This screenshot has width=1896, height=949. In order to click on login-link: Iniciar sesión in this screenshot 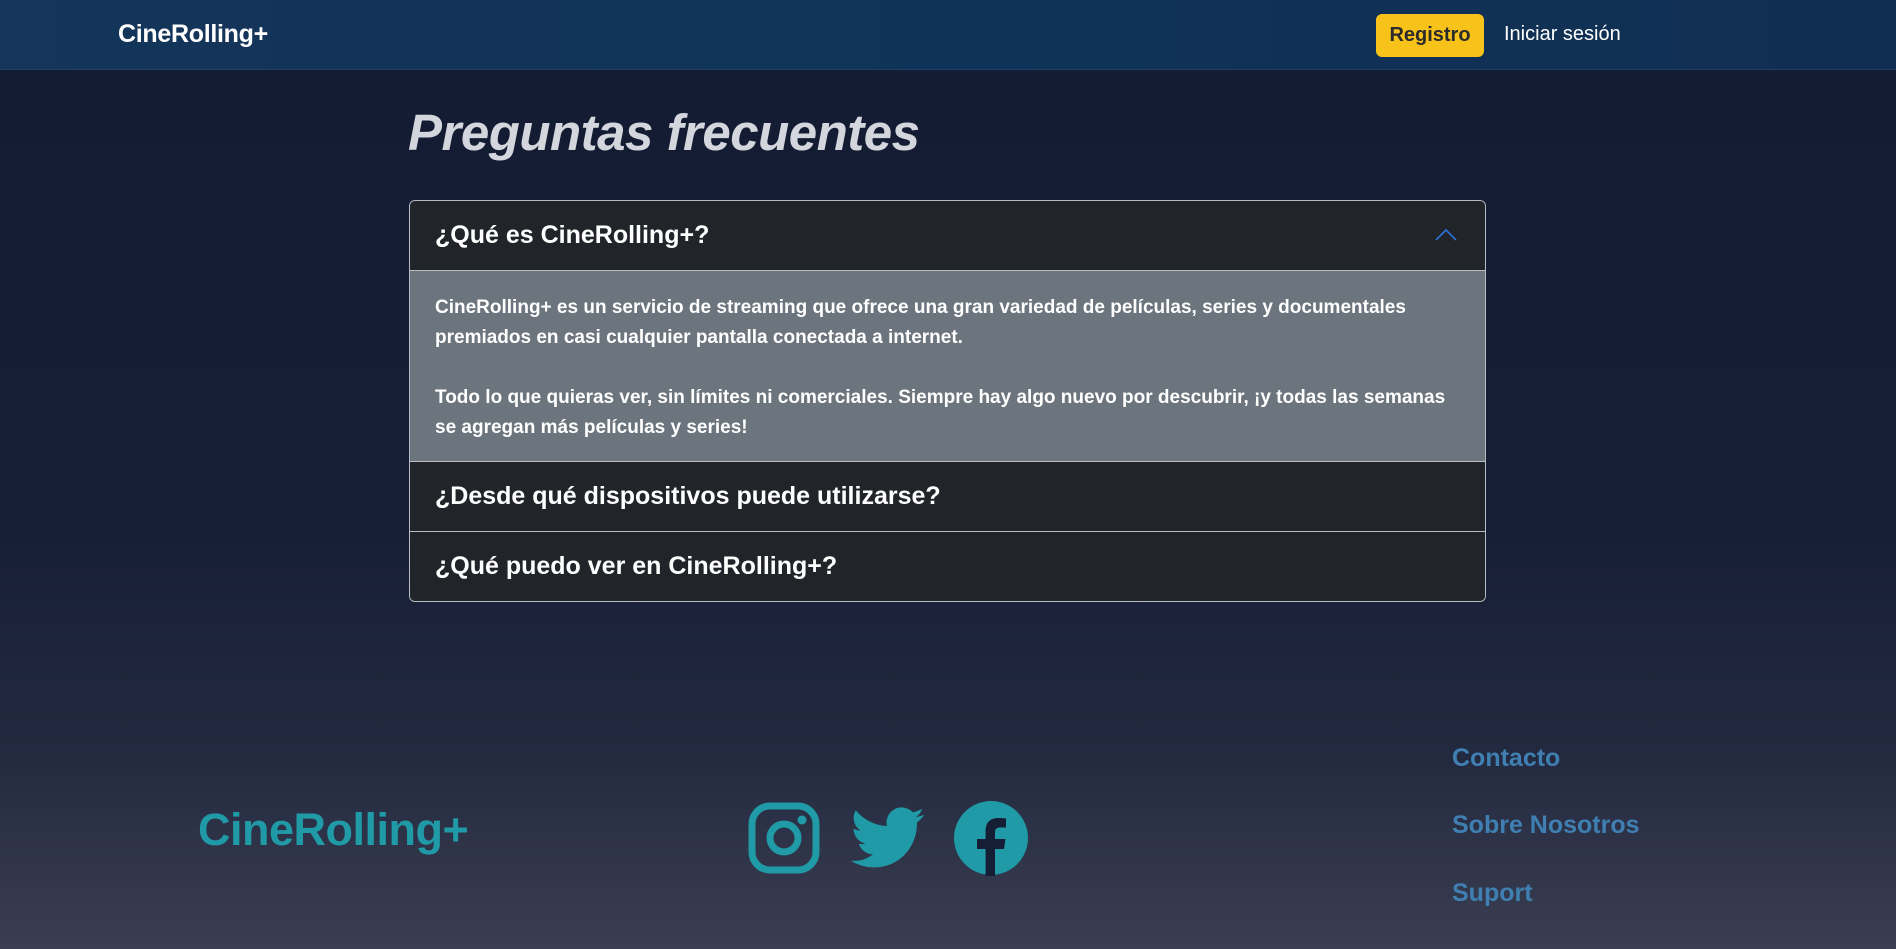, I will do `click(1562, 34)`.